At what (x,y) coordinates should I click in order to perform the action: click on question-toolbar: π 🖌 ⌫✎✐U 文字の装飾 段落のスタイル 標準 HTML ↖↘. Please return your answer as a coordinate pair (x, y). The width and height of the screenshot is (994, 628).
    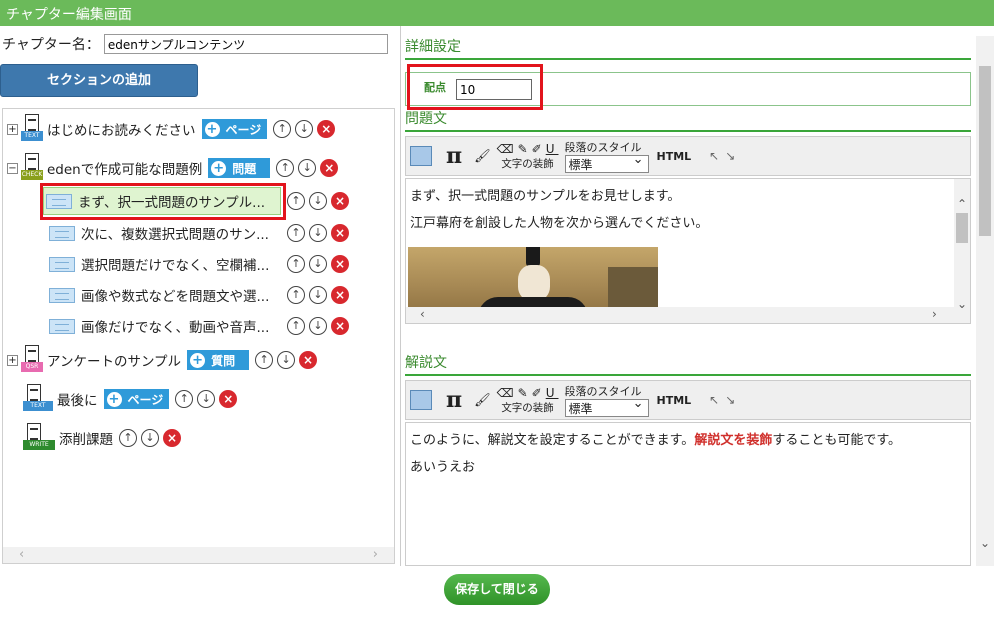
    Looking at the image, I should click on (688, 156).